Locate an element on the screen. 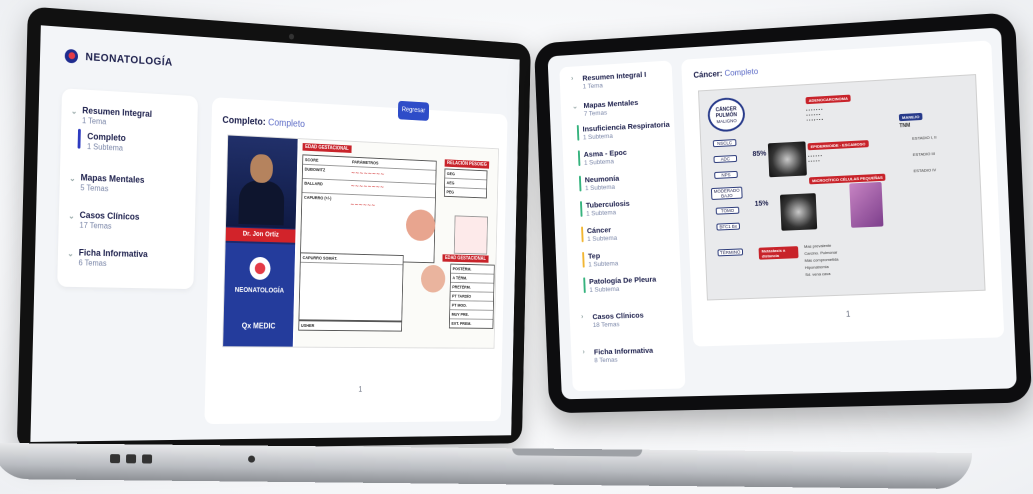 This screenshot has height=494, width=1033. content-heading: Cáncer: is located at coordinates (707, 74).